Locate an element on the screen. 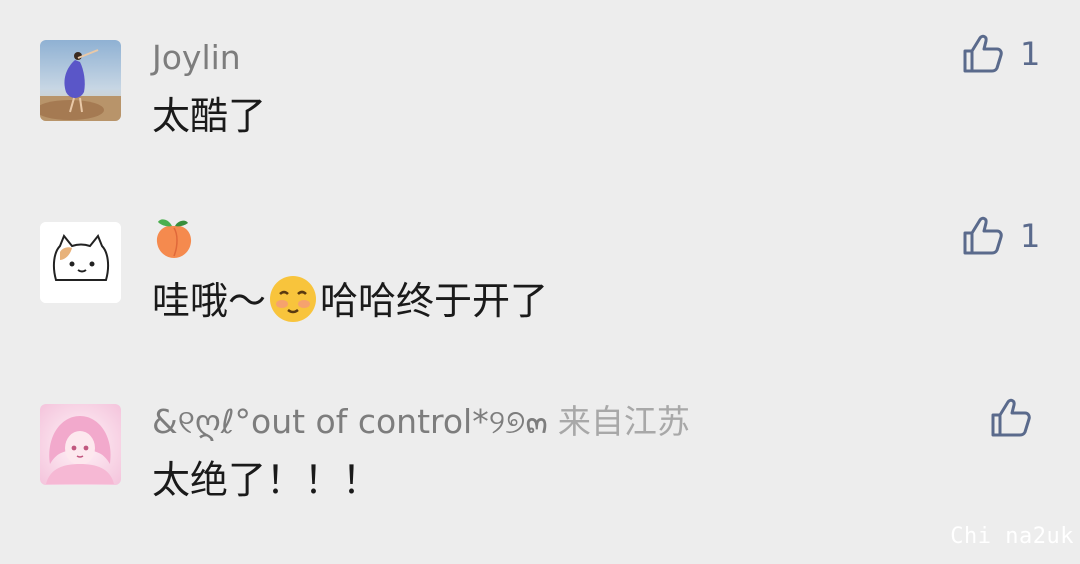 The height and width of the screenshot is (564, 1080). comment-text: 太酷了 is located at coordinates (209, 116).